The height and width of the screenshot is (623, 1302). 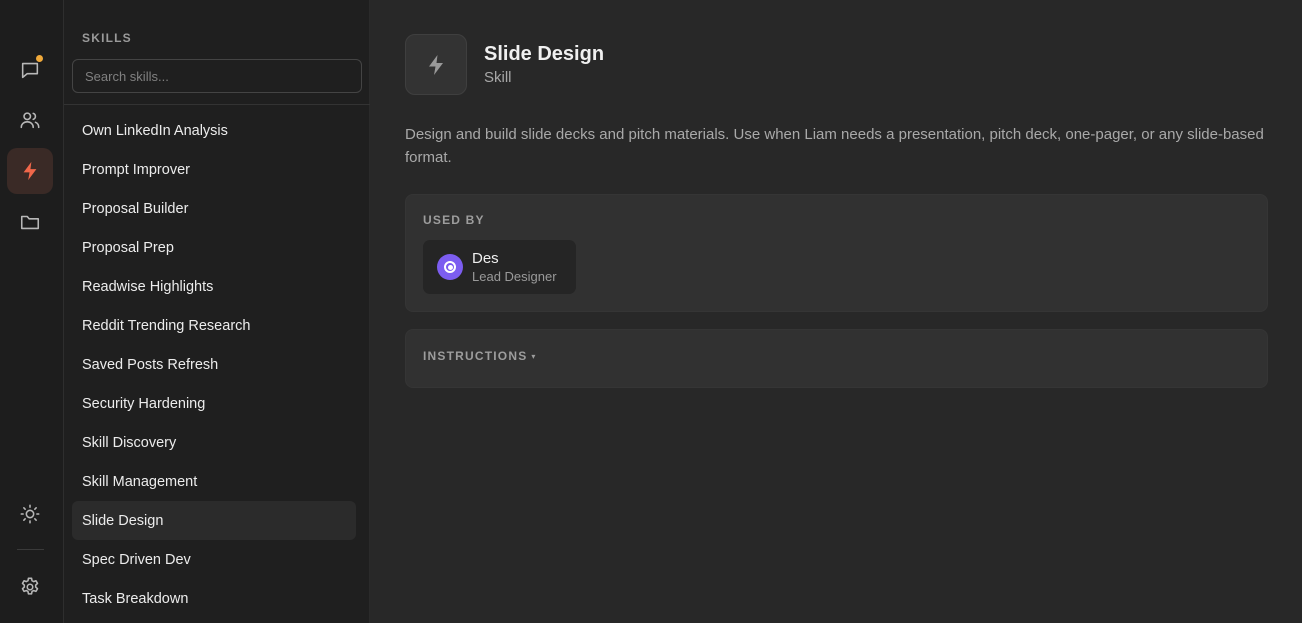 I want to click on icon-rail, so click(x=32, y=311).